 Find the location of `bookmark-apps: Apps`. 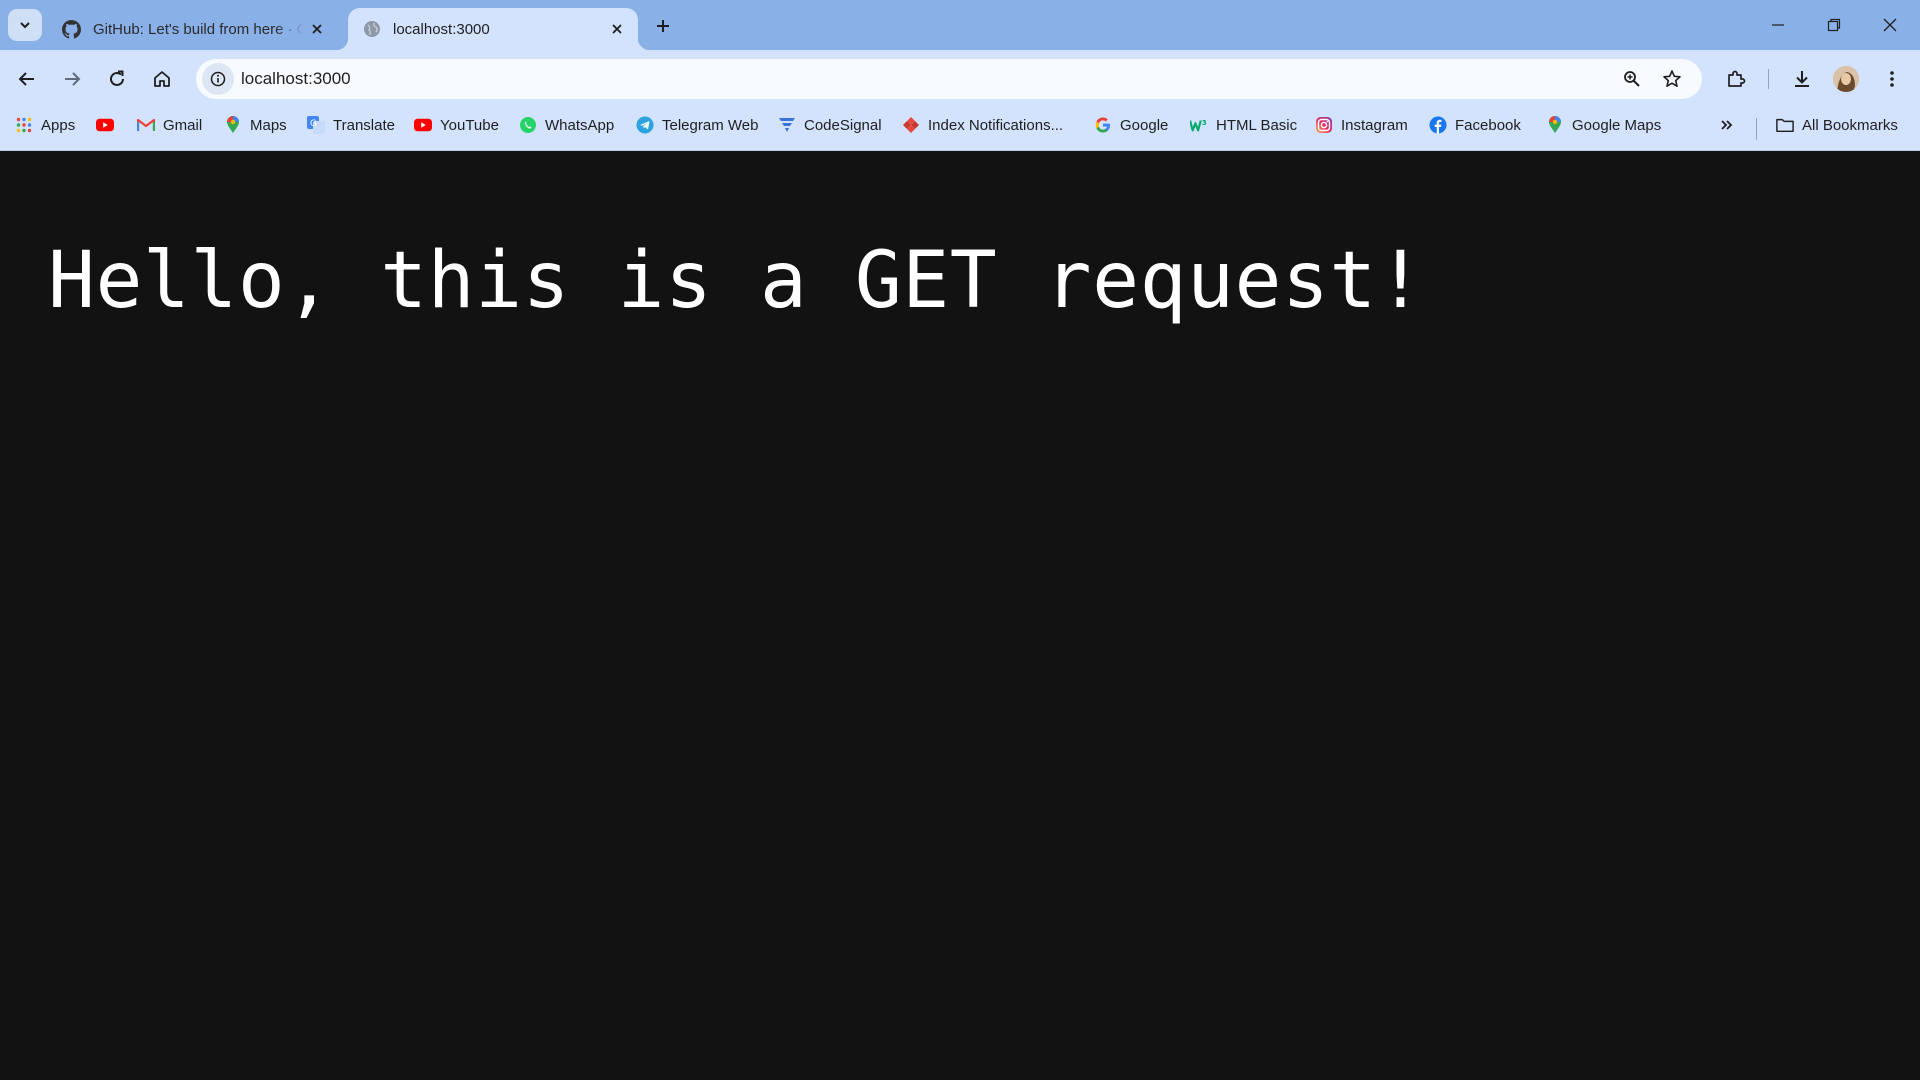

bookmark-apps: Apps is located at coordinates (45, 125).